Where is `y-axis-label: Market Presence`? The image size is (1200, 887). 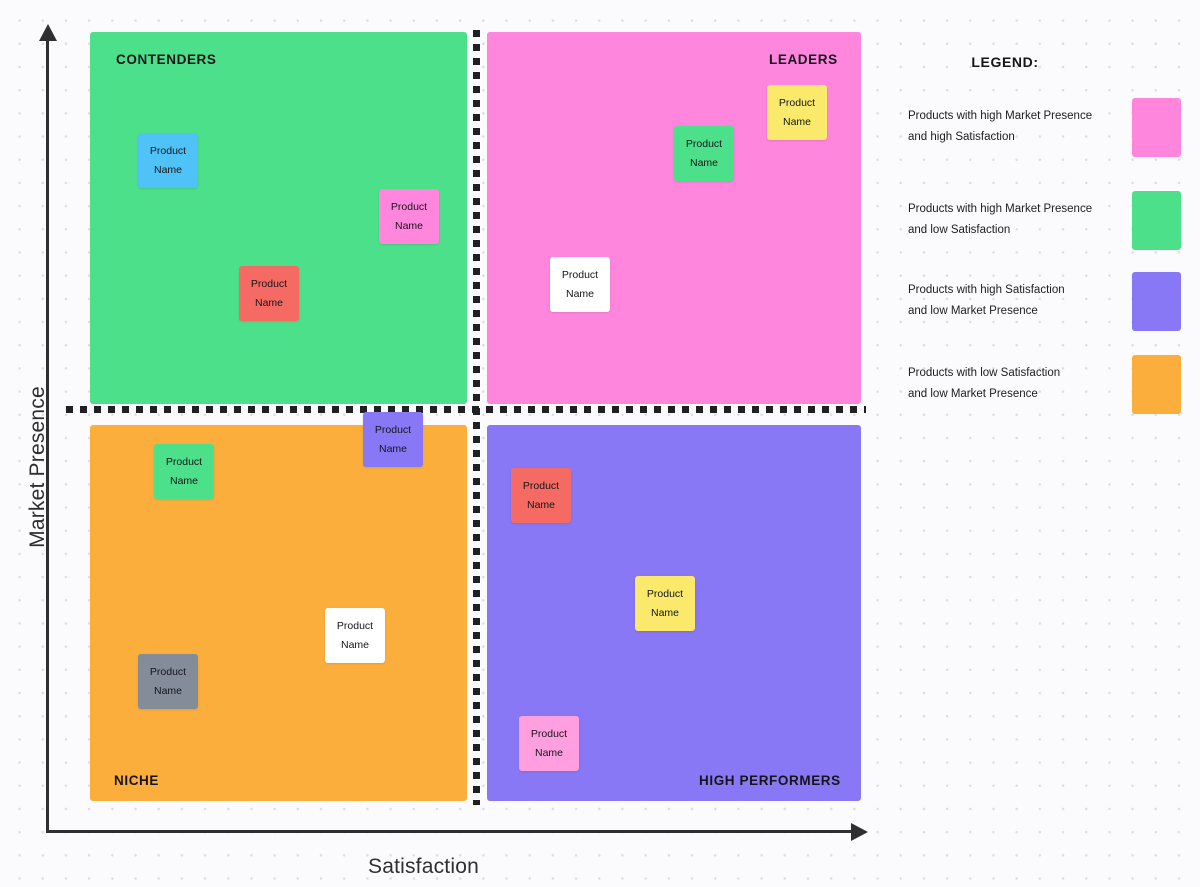 y-axis-label: Market Presence is located at coordinates (37, 467).